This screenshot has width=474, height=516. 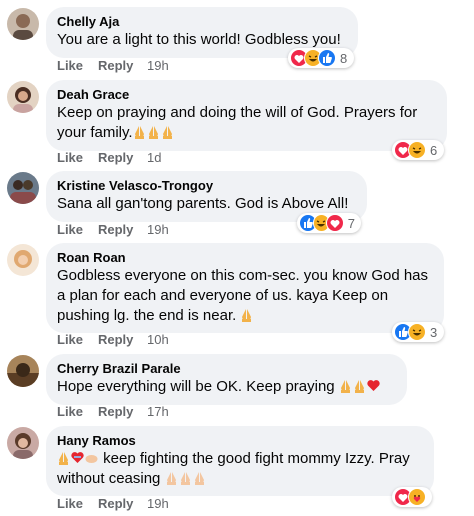 What do you see at coordinates (351, 223) in the screenshot?
I see `reaction-count: 7` at bounding box center [351, 223].